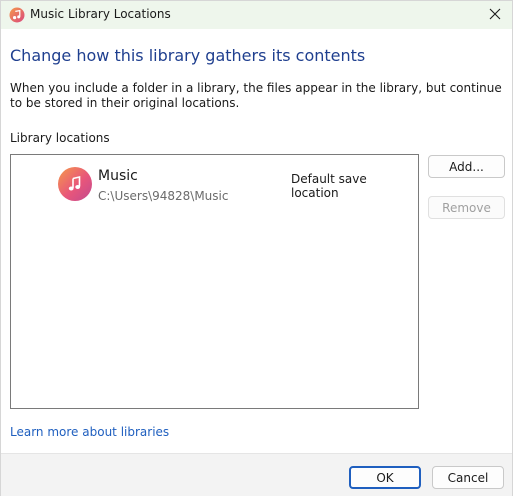 This screenshot has height=496, width=513. Describe the element at coordinates (329, 186) in the screenshot. I see `default-save-location-label: Default save location` at that location.